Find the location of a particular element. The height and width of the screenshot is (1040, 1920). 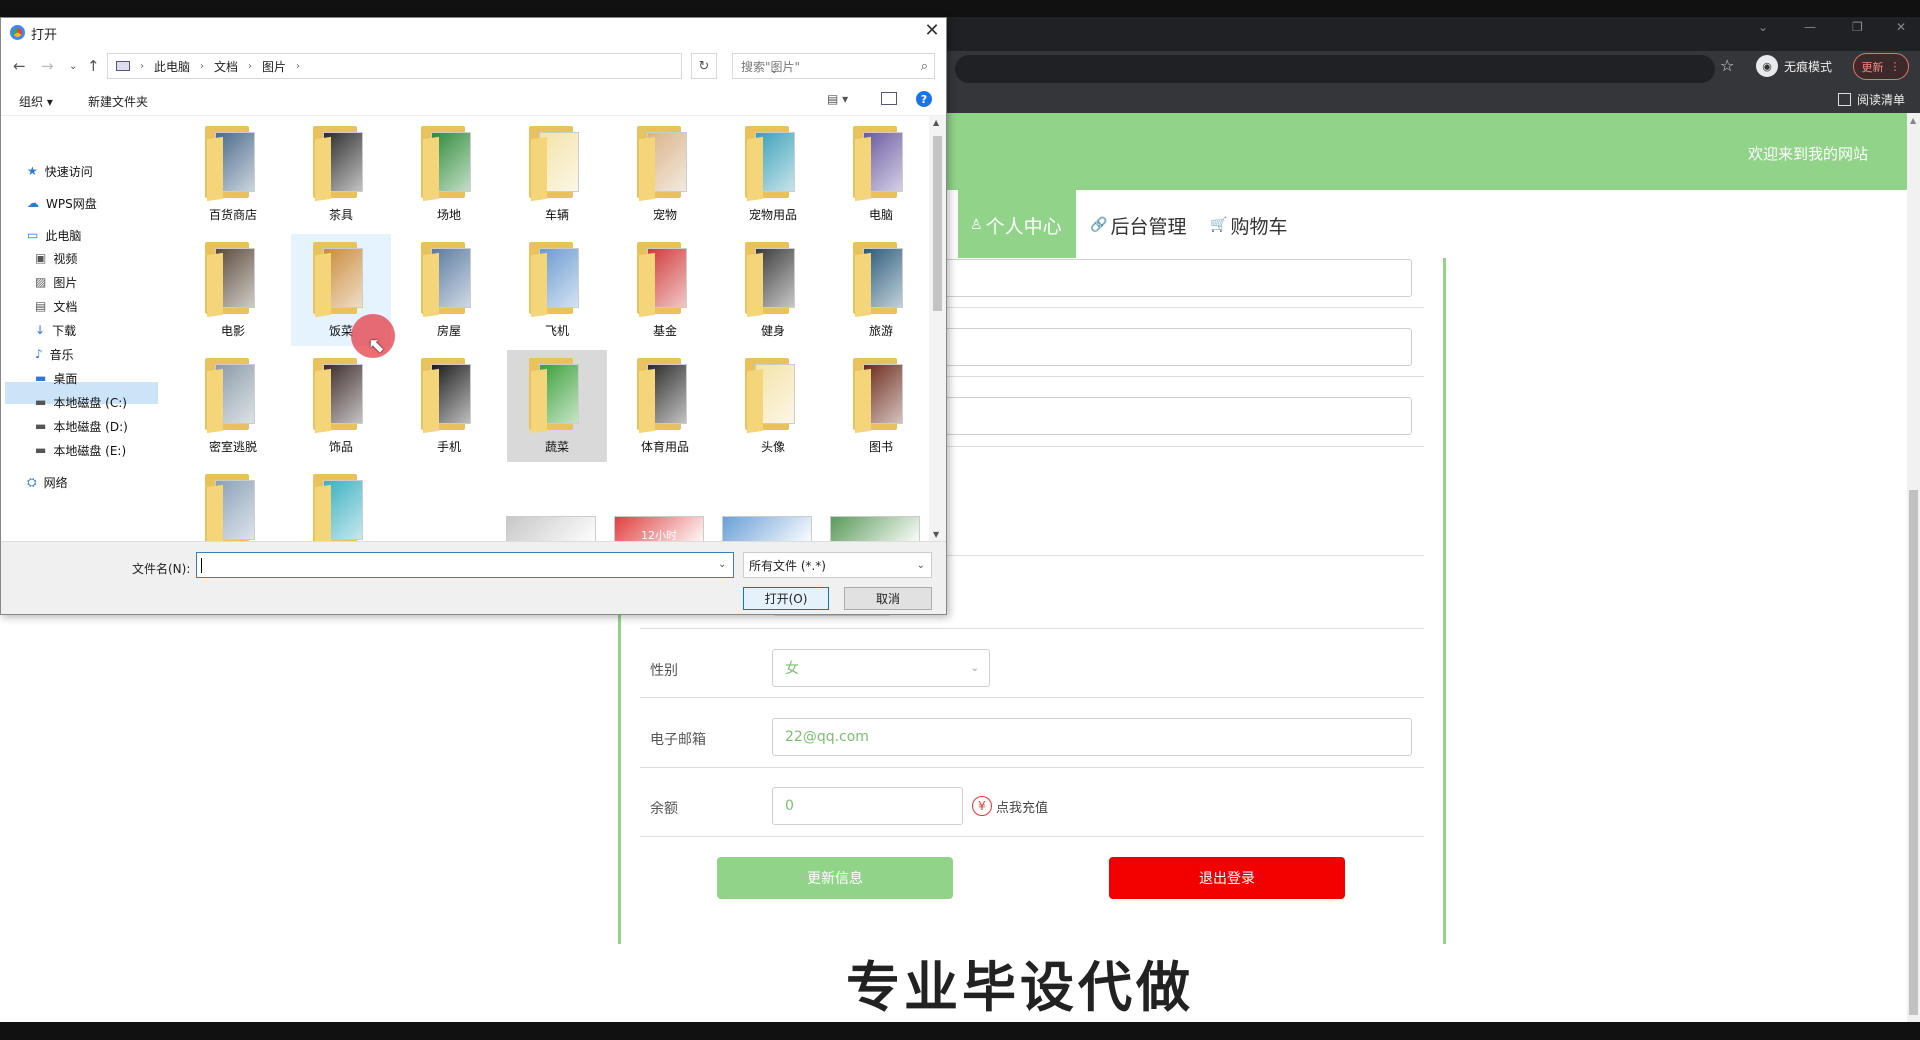

image-thumbnail: 12小时 is located at coordinates (659, 528).